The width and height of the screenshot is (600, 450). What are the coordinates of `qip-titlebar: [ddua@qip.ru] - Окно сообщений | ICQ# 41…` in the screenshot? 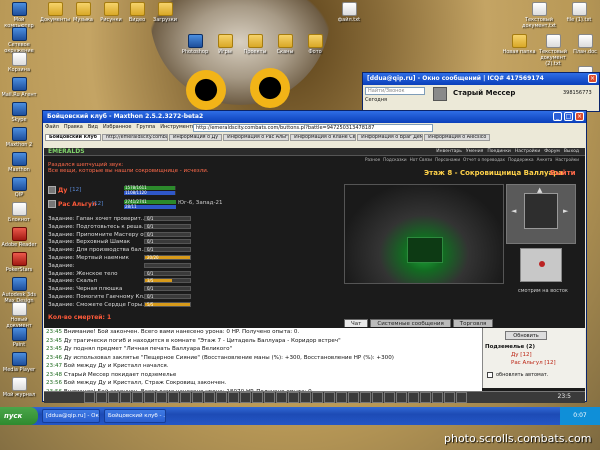 It's located at (481, 79).